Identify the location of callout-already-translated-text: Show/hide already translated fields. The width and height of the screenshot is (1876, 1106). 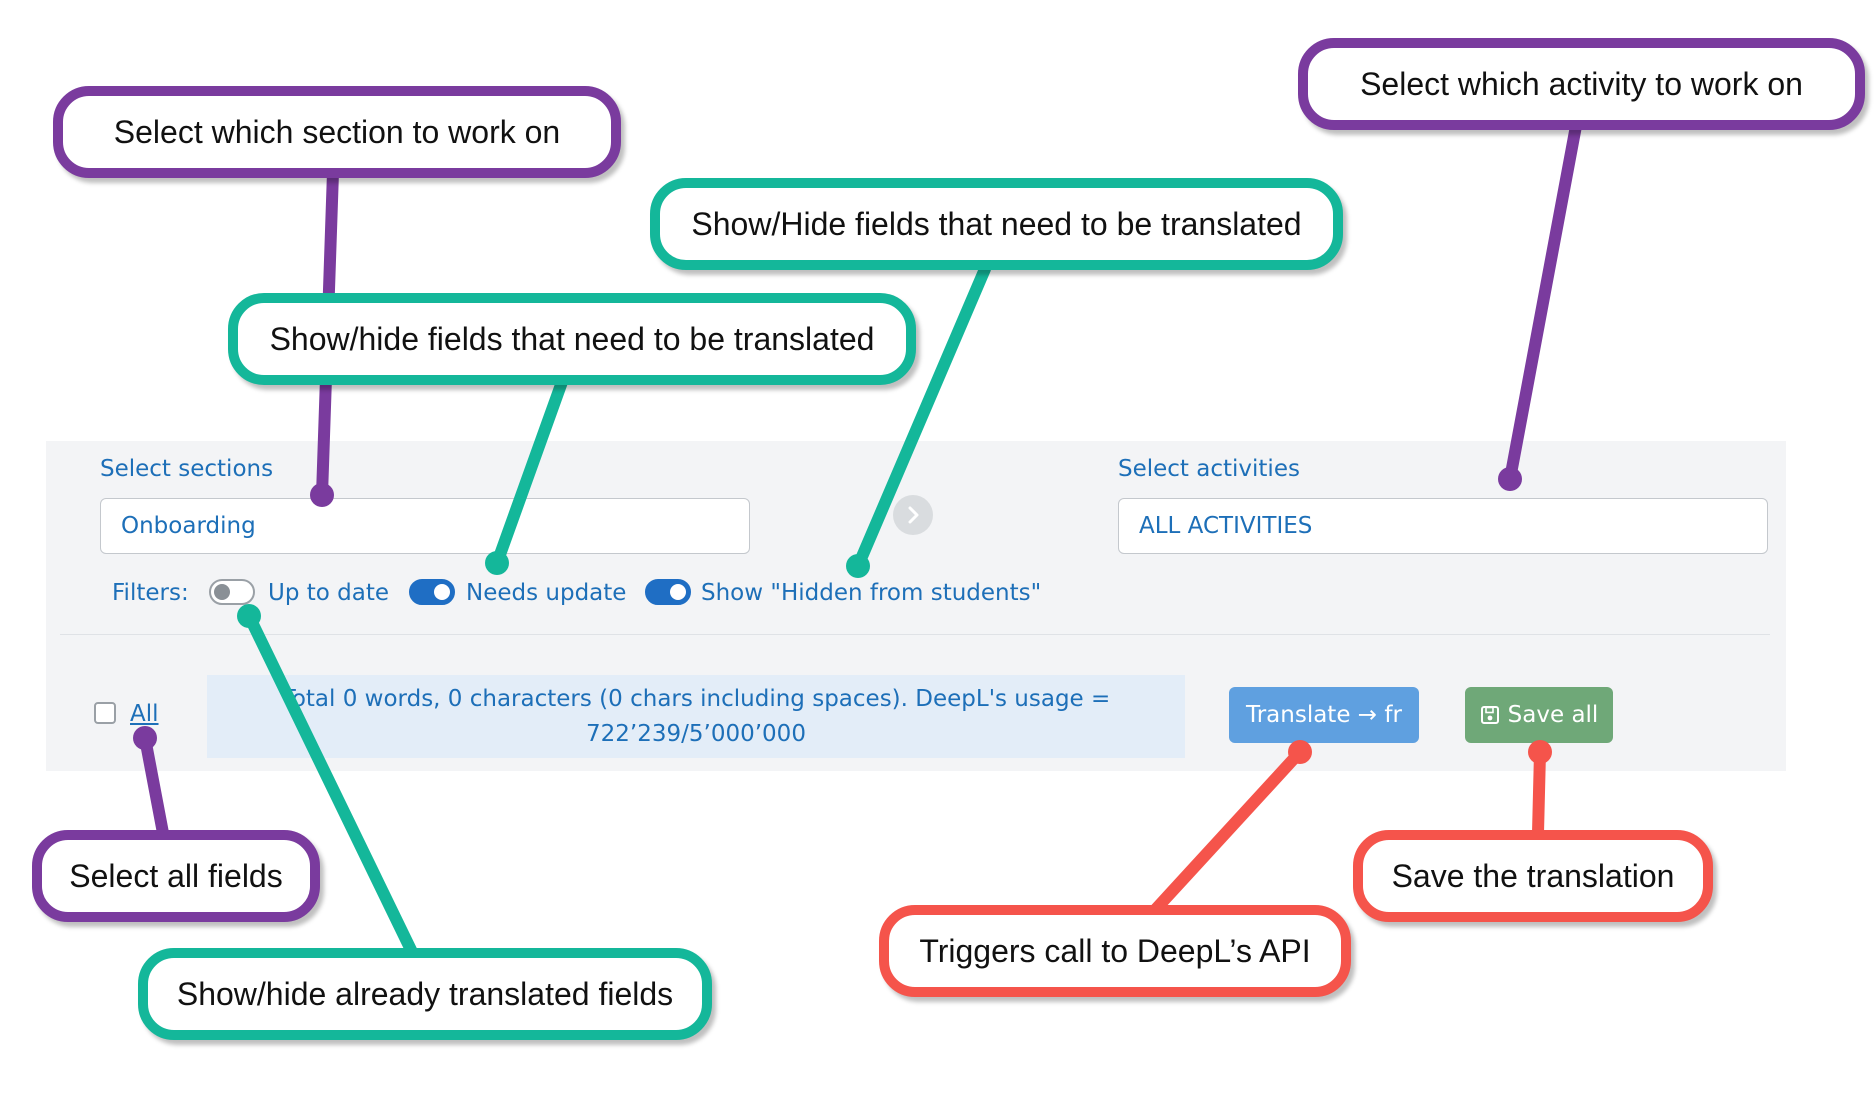
(425, 993).